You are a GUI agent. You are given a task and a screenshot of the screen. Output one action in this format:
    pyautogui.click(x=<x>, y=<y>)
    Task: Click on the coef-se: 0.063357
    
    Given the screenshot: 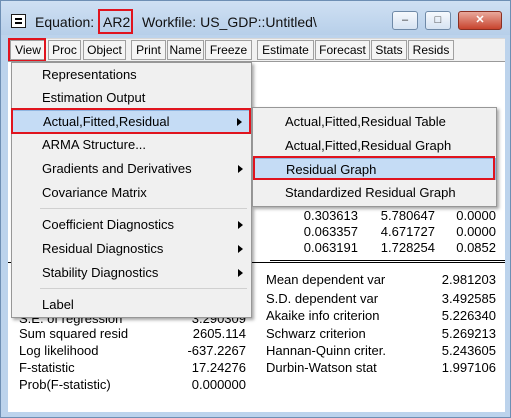 What is the action you would take?
    pyautogui.click(x=330, y=231)
    